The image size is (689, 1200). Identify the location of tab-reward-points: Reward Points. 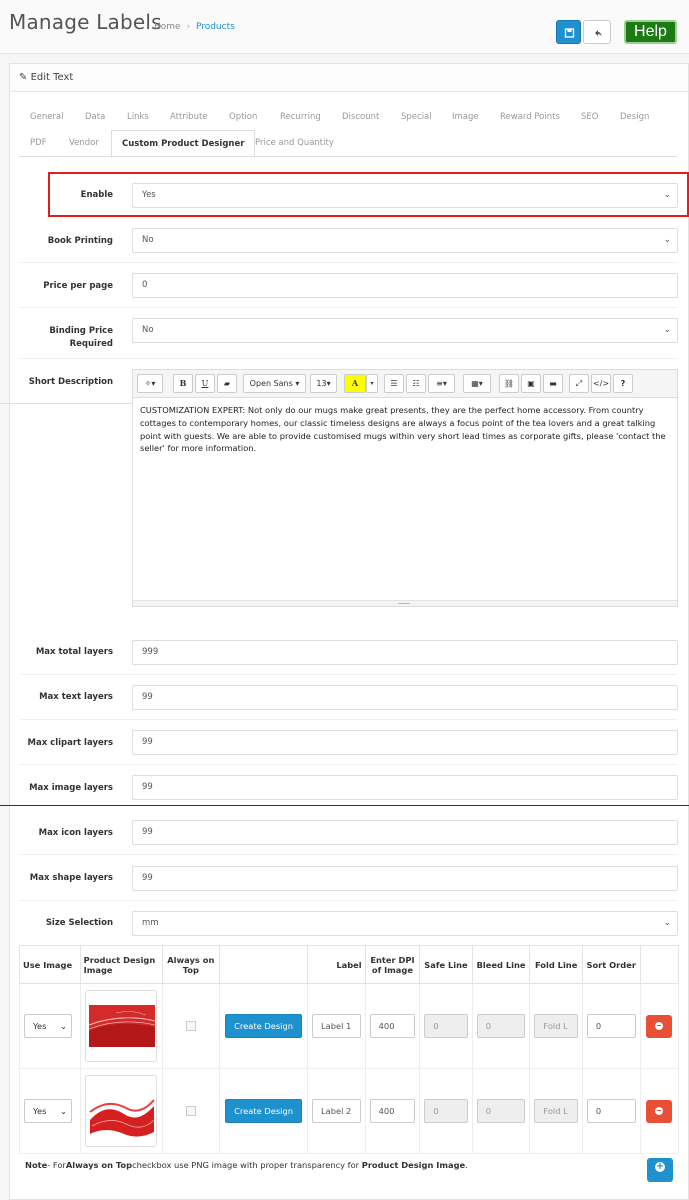
(530, 117).